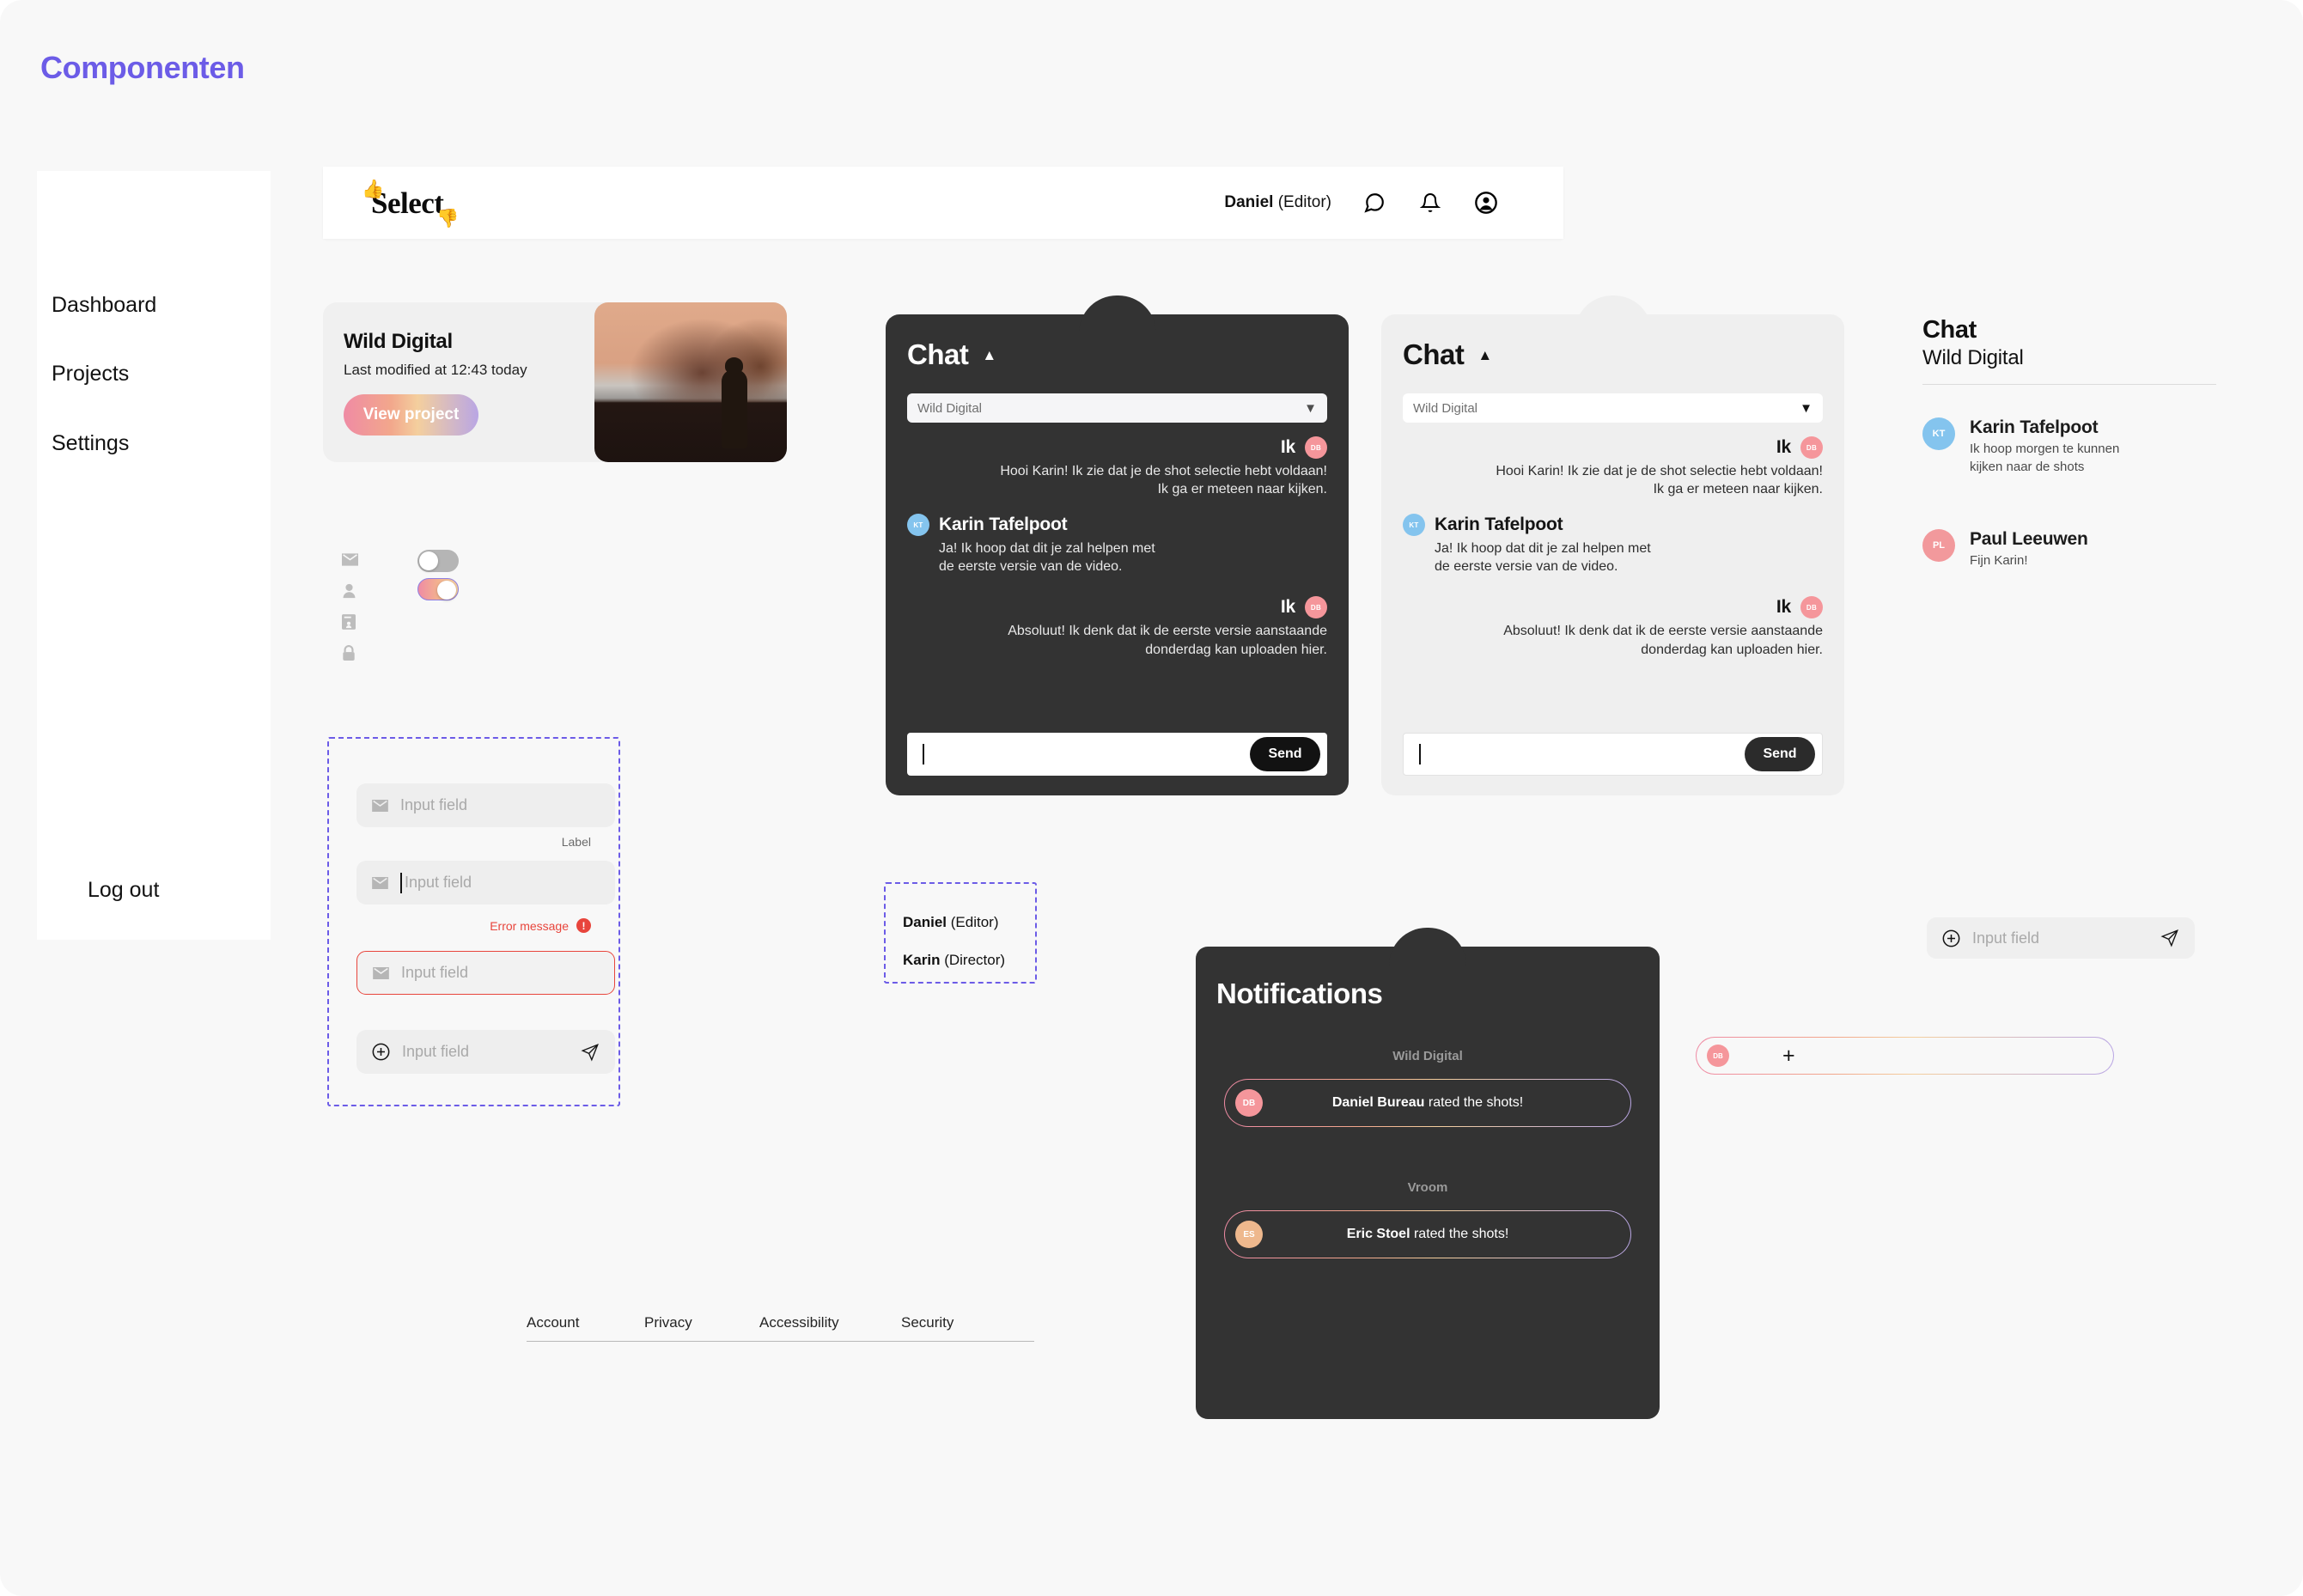  What do you see at coordinates (585, 1322) in the screenshot?
I see `footer-link-account: Account` at bounding box center [585, 1322].